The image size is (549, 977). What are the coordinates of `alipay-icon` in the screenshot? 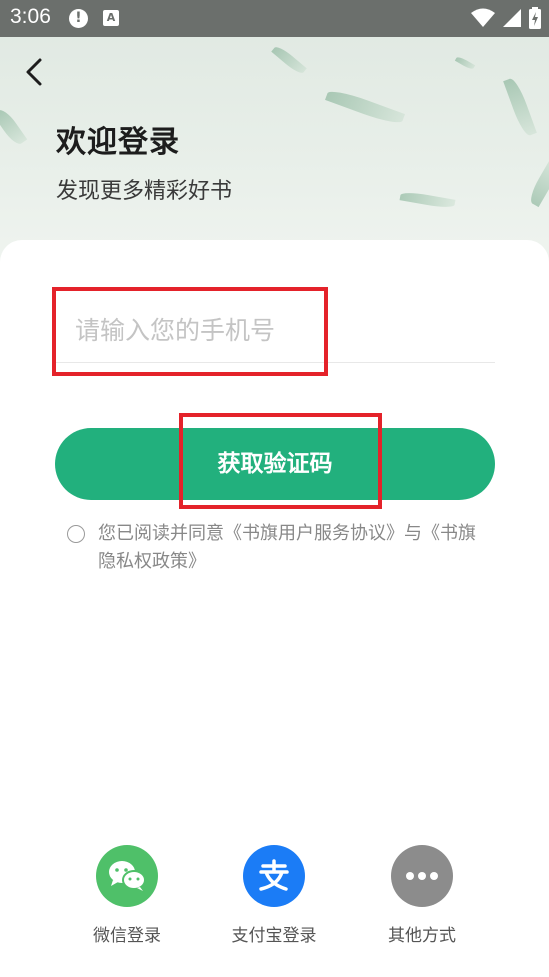 It's located at (274, 876).